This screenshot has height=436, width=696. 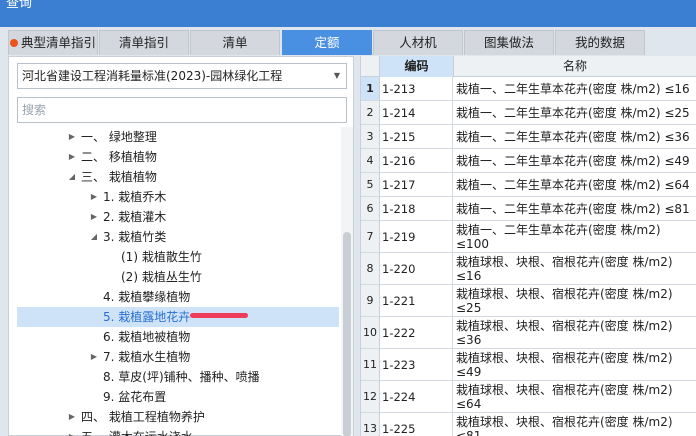 What do you see at coordinates (219, 315) in the screenshot?
I see `annotation-underline` at bounding box center [219, 315].